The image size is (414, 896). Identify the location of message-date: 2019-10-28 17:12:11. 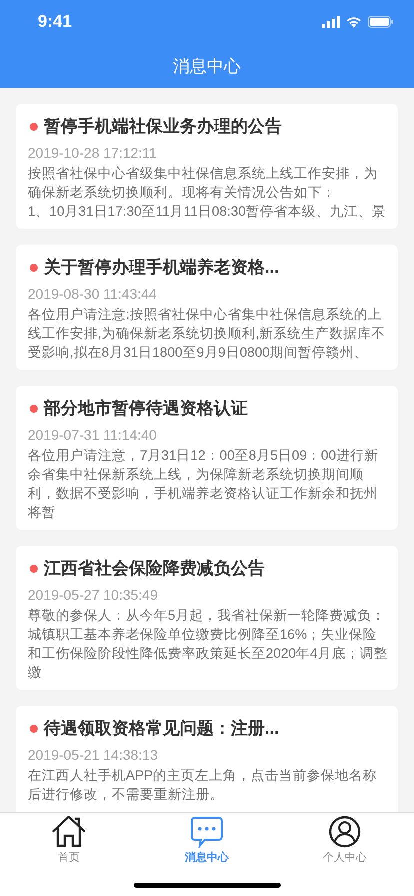
(93, 153).